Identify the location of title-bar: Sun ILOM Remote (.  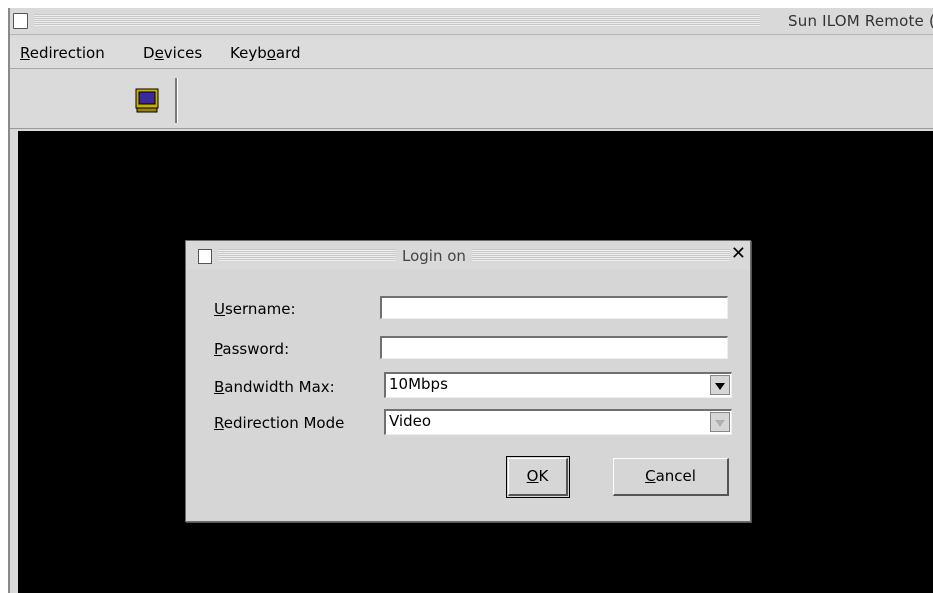
(471, 21).